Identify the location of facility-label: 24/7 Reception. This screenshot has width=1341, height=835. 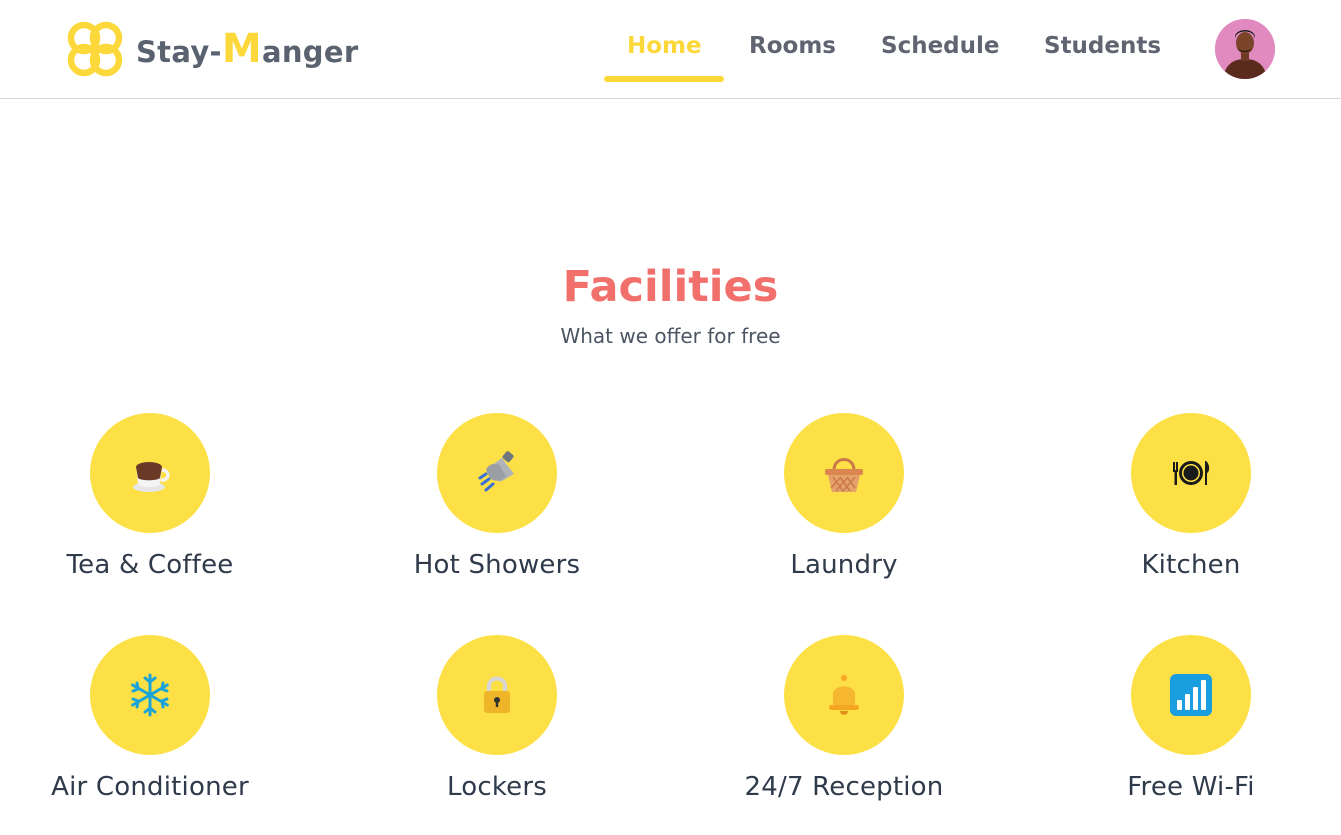
(844, 787).